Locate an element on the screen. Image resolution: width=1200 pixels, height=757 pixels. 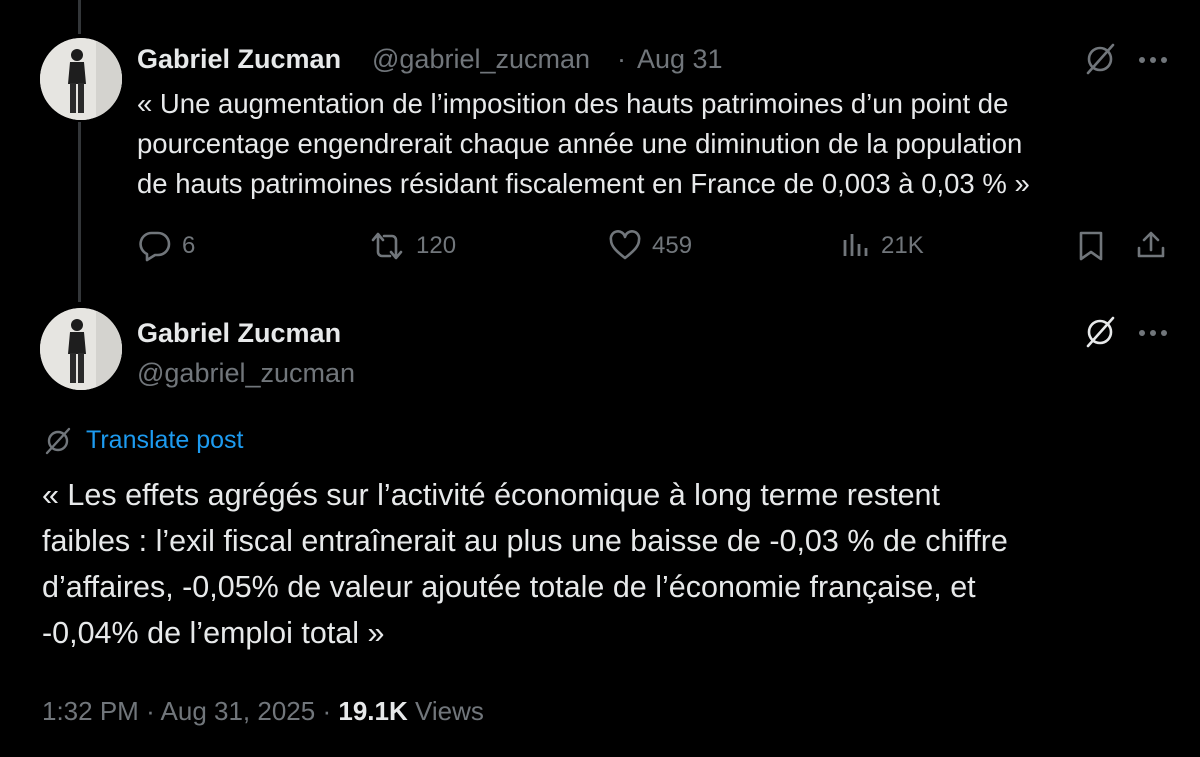
repost-button: 120 is located at coordinates (412, 246).